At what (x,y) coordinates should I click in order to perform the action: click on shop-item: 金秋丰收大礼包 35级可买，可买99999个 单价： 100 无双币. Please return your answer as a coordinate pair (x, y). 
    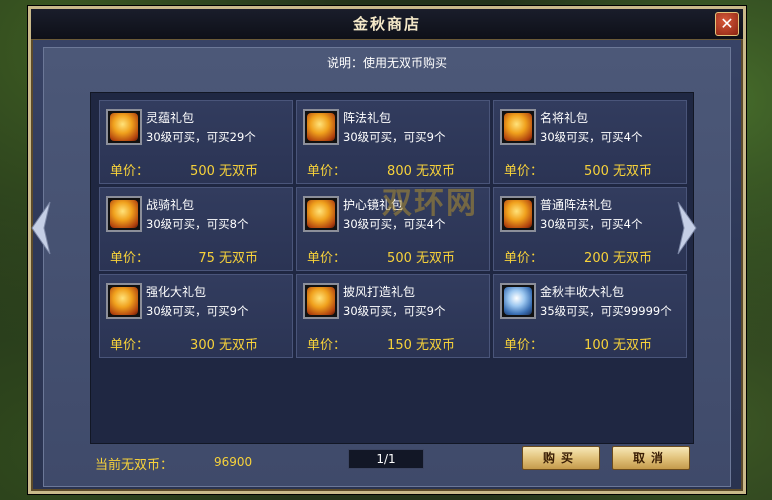
    Looking at the image, I should click on (590, 316).